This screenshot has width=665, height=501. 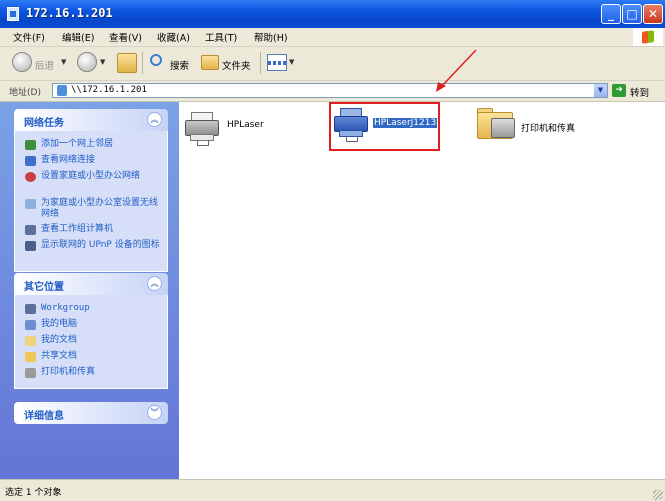 I want to click on menu-help: 帮助(H), so click(x=271, y=37).